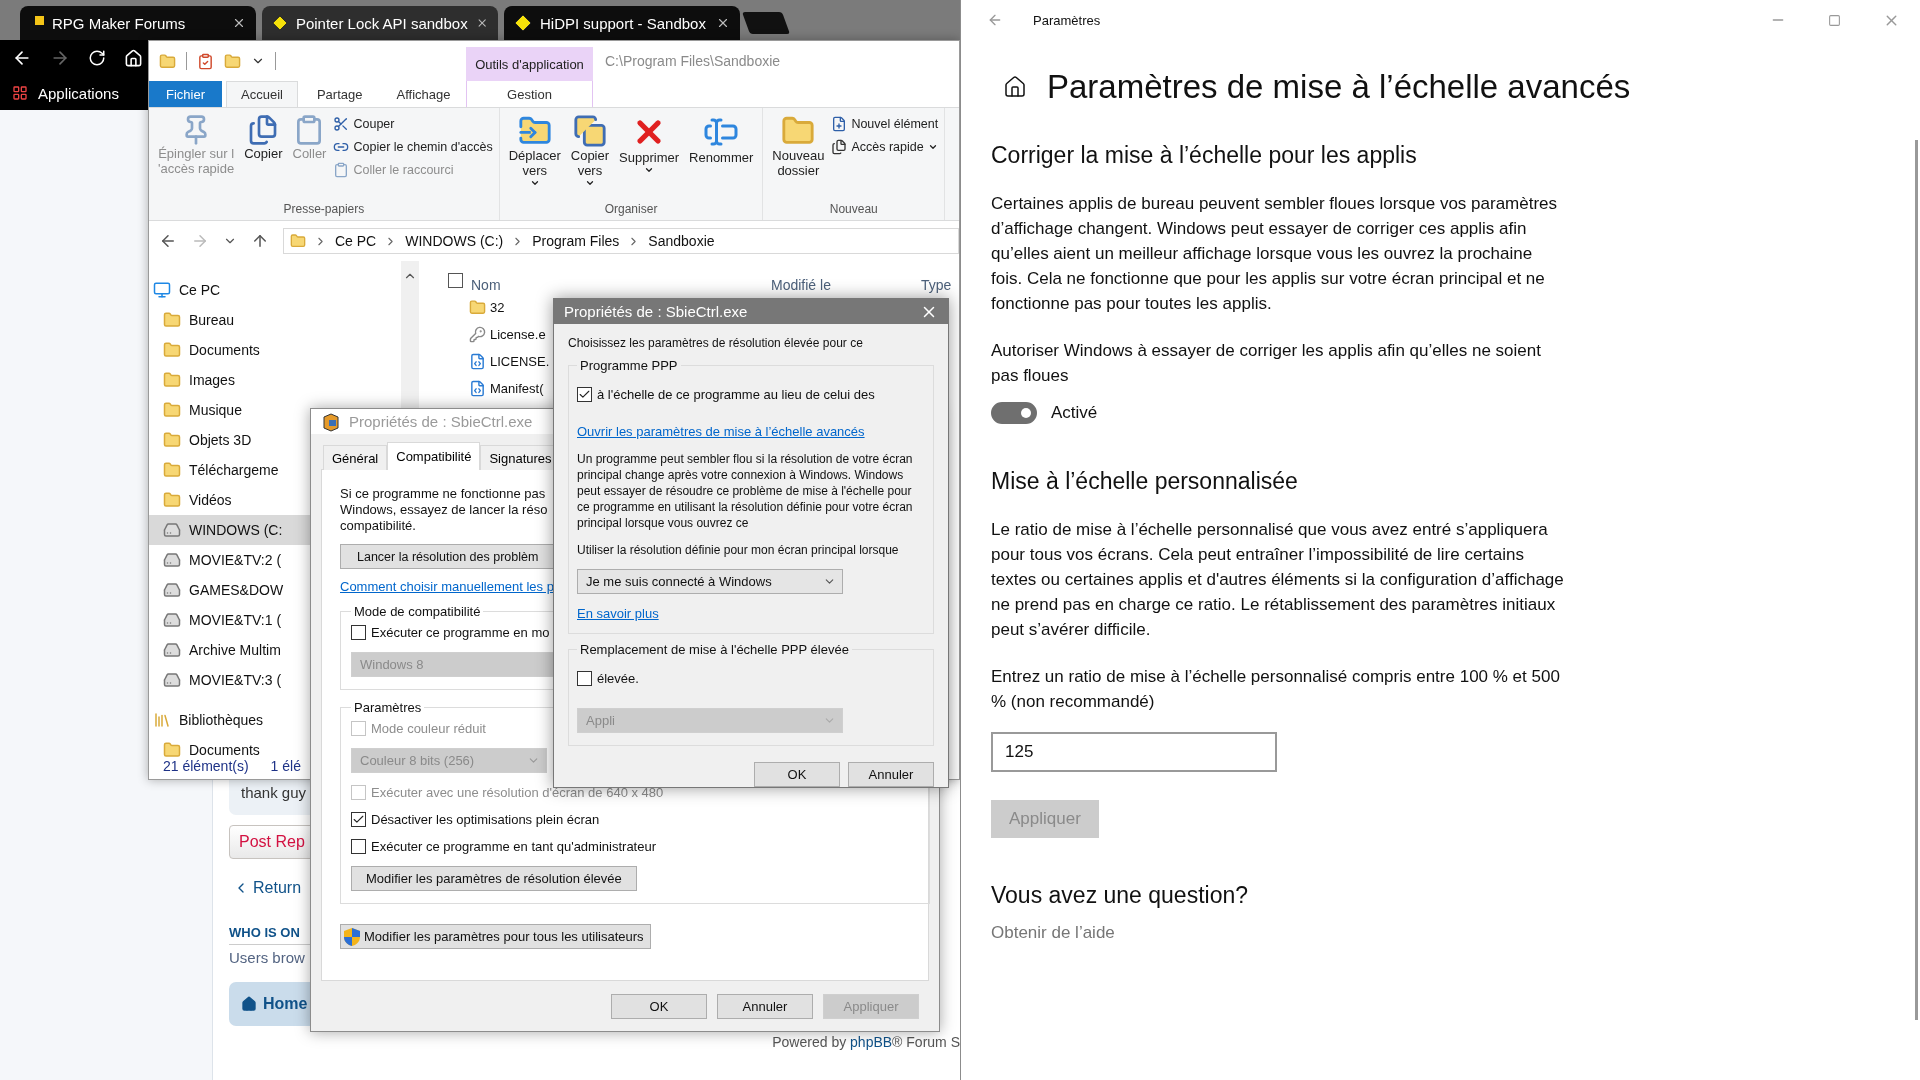 This screenshot has height=1080, width=1920. Describe the element at coordinates (267, 957) in the screenshot. I see `users-text: Users brow` at that location.